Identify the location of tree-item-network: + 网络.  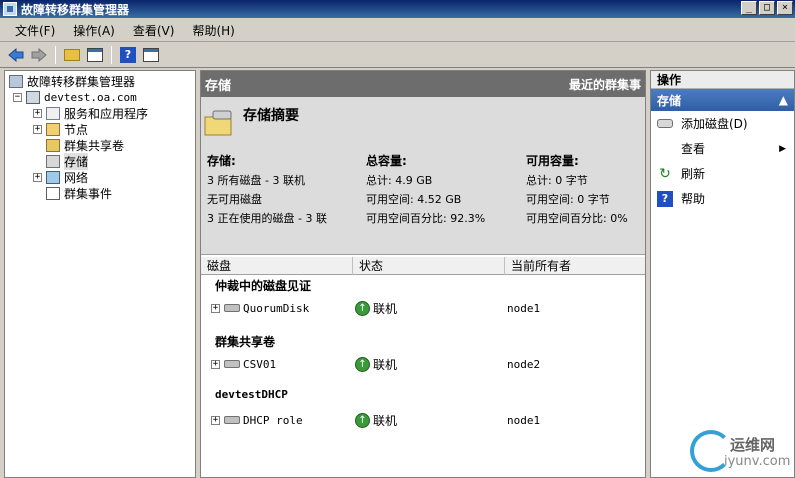
(60, 177).